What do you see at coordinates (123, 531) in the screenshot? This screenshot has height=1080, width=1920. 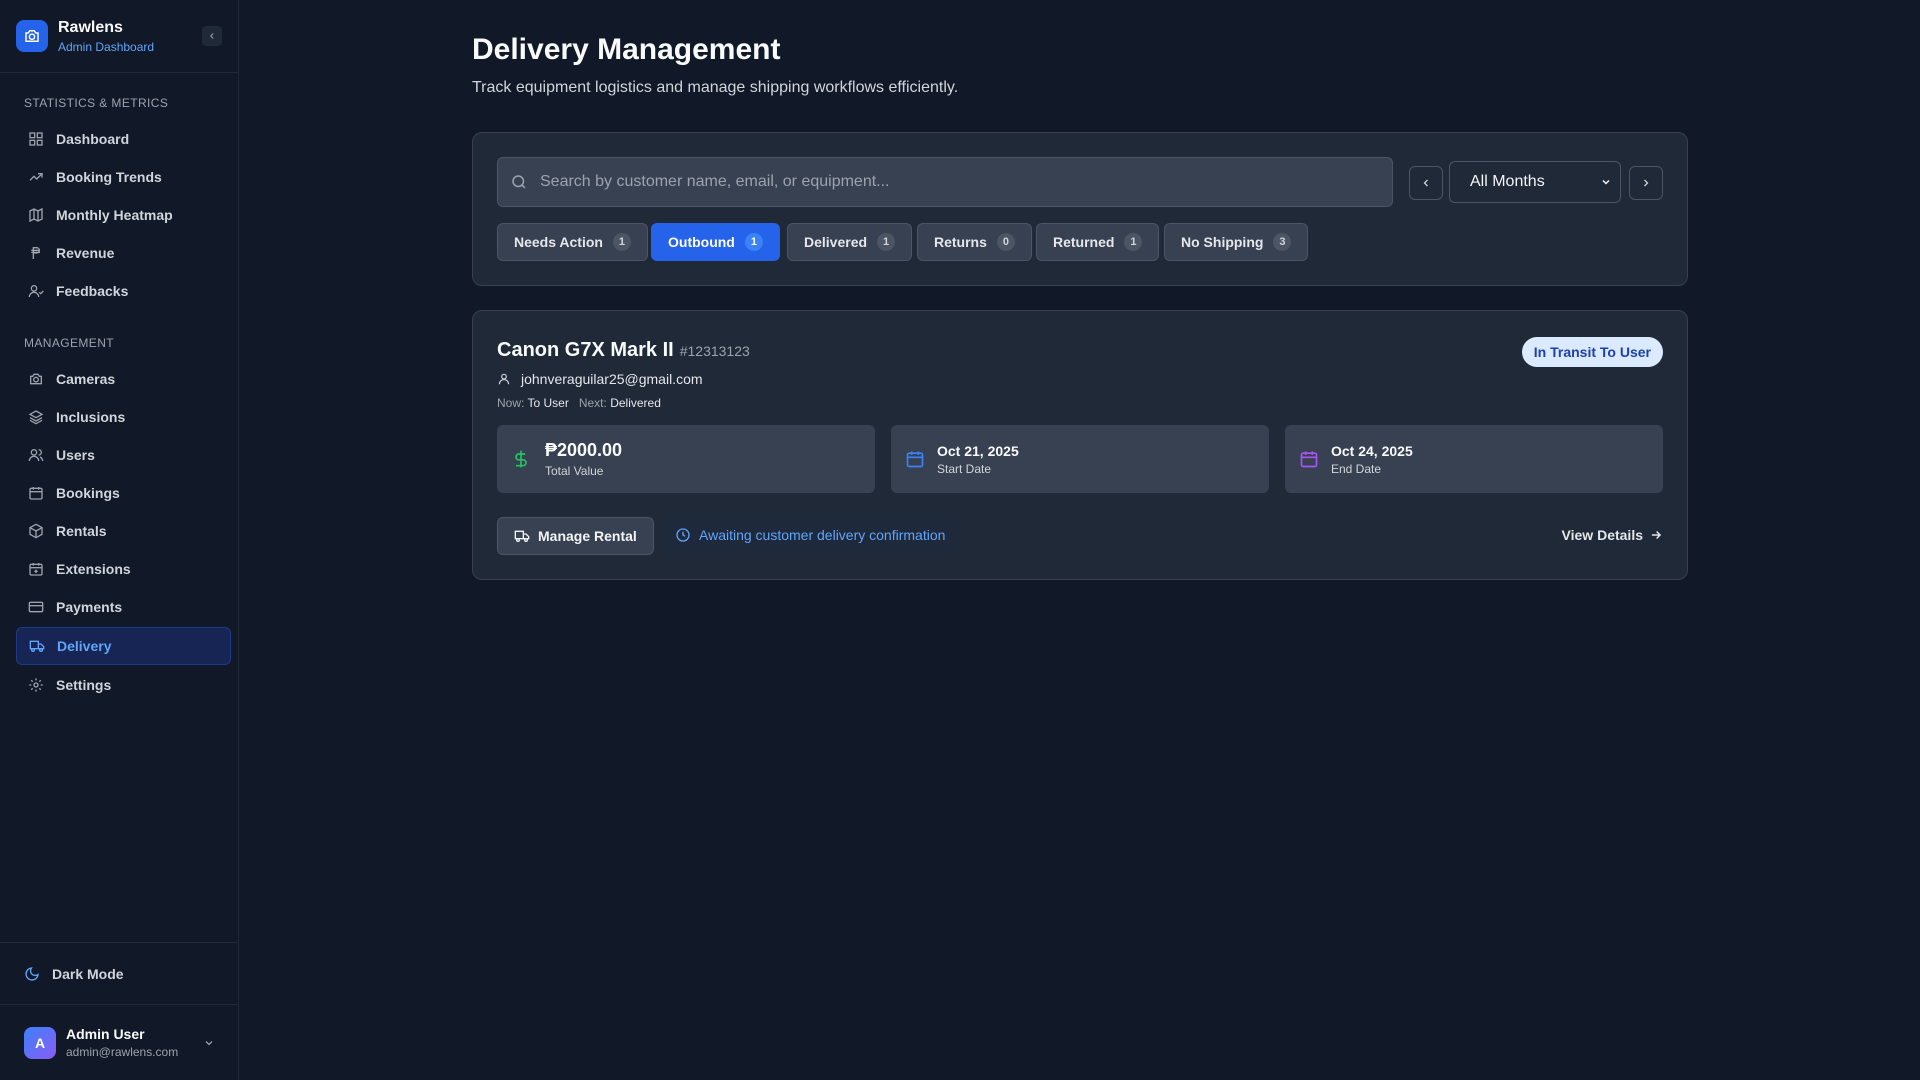 I see `sidebar-item-rentals: Rentals` at bounding box center [123, 531].